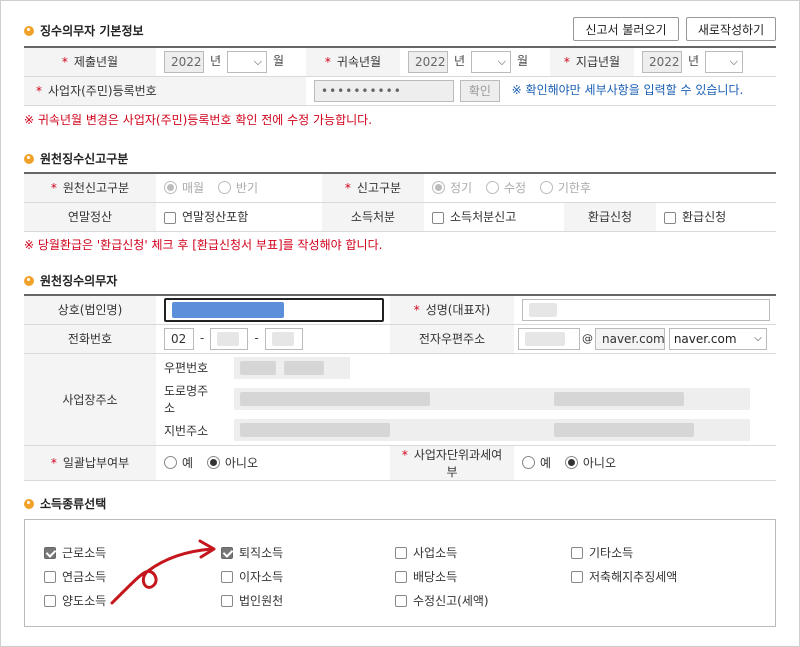 This screenshot has height=647, width=800. What do you see at coordinates (75, 600) in the screenshot?
I see `income-item-transfer: 양도소득` at bounding box center [75, 600].